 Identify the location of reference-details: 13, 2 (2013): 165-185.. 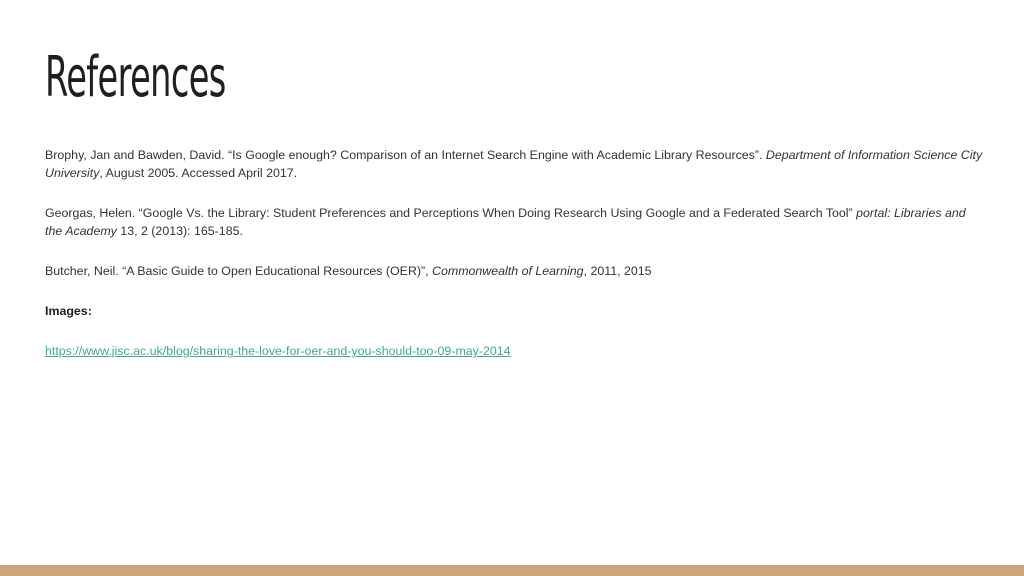
(179, 231).